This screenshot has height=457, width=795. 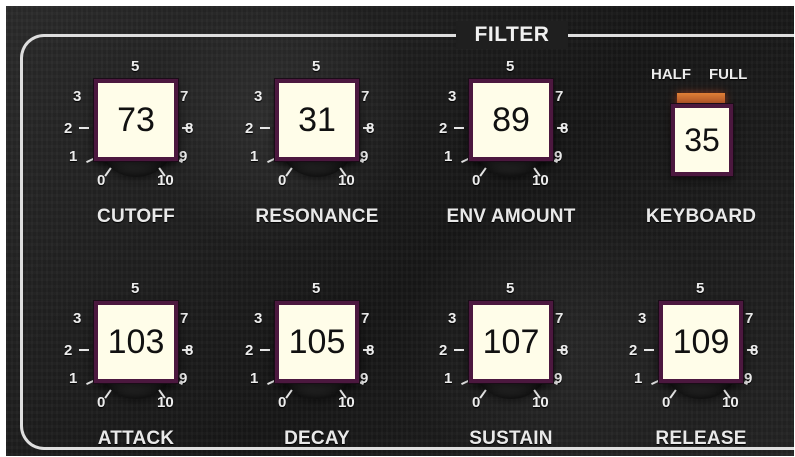 I want to click on sustain-label: SUSTAIN, so click(x=511, y=438).